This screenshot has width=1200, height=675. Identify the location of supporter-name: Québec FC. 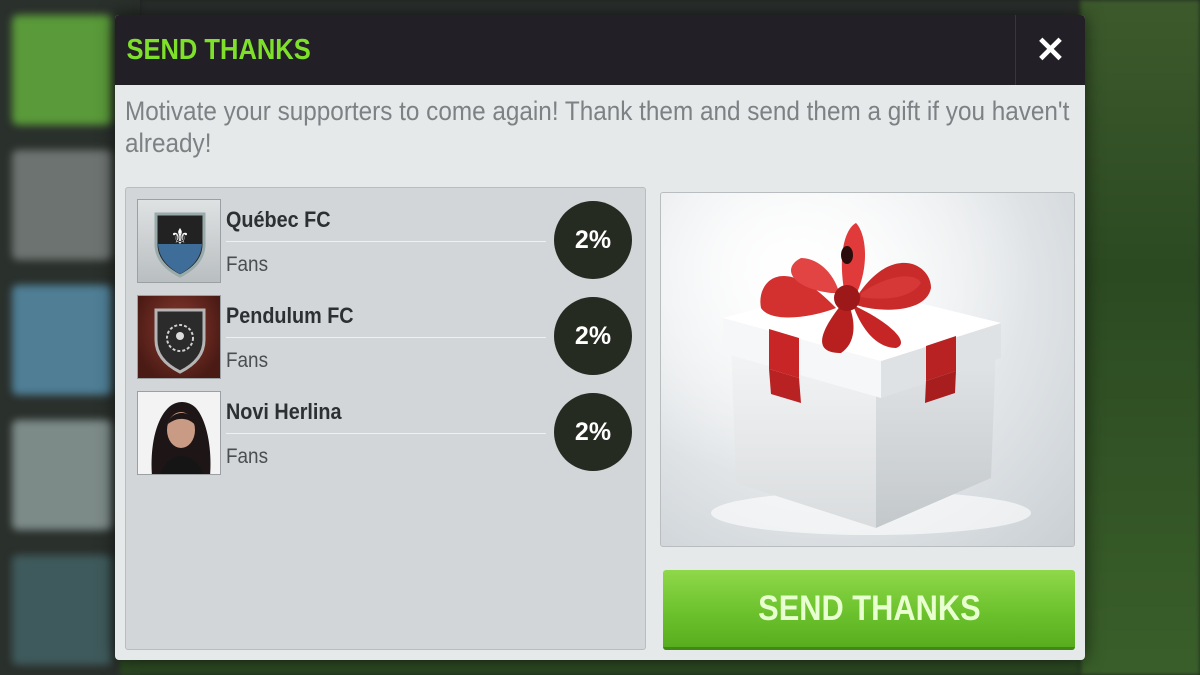
(278, 219).